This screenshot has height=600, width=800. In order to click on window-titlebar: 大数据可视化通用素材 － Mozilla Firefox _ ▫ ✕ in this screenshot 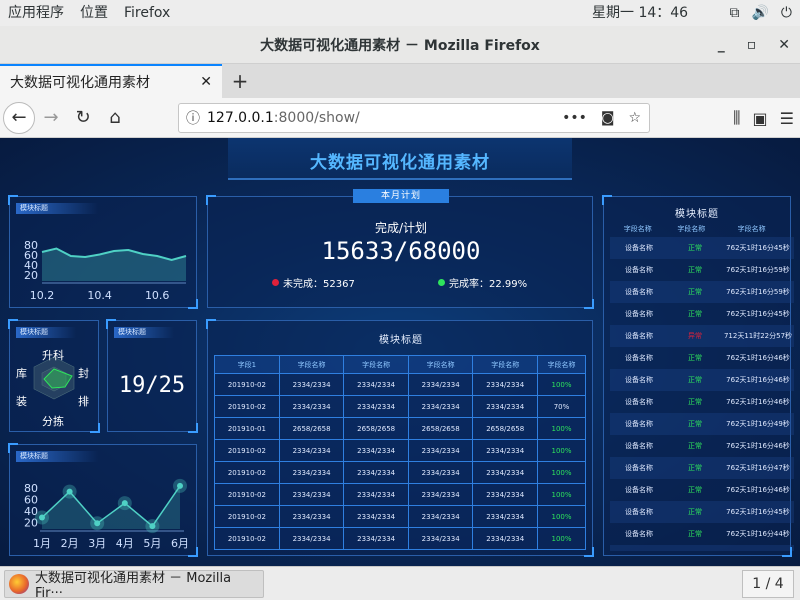, I will do `click(400, 45)`.